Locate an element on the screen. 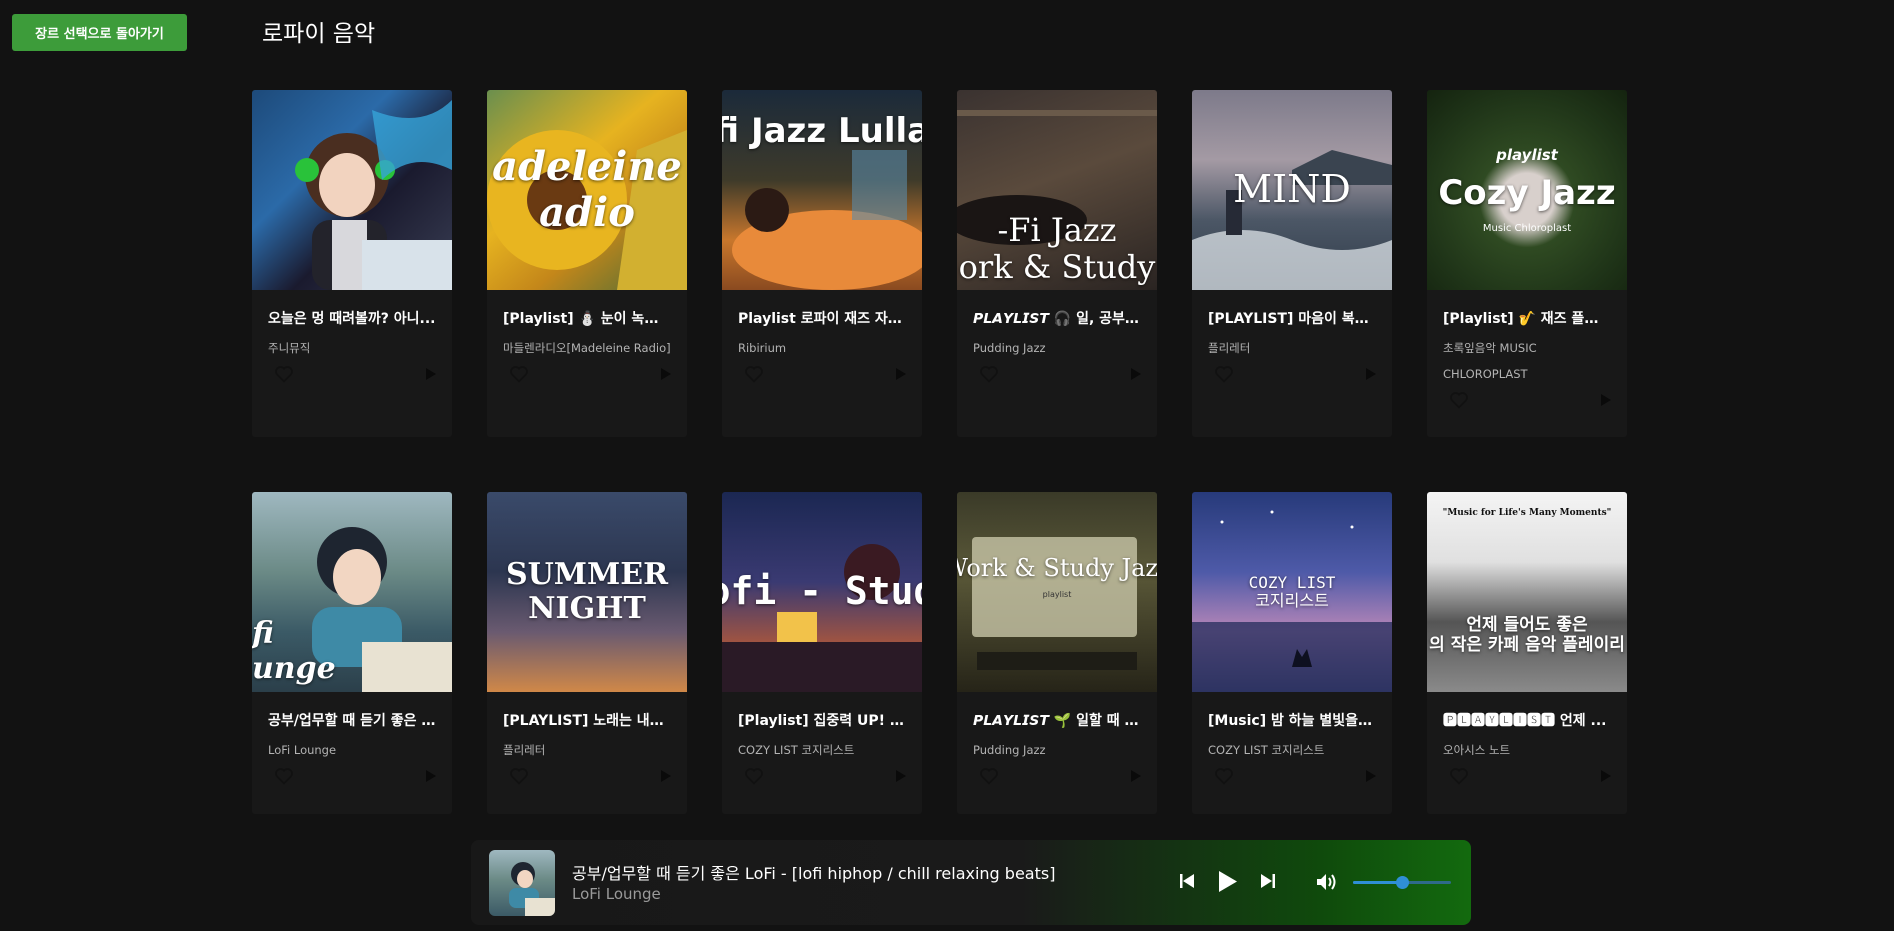 The width and height of the screenshot is (1894, 931). volume-slider-thumb is located at coordinates (1402, 882).